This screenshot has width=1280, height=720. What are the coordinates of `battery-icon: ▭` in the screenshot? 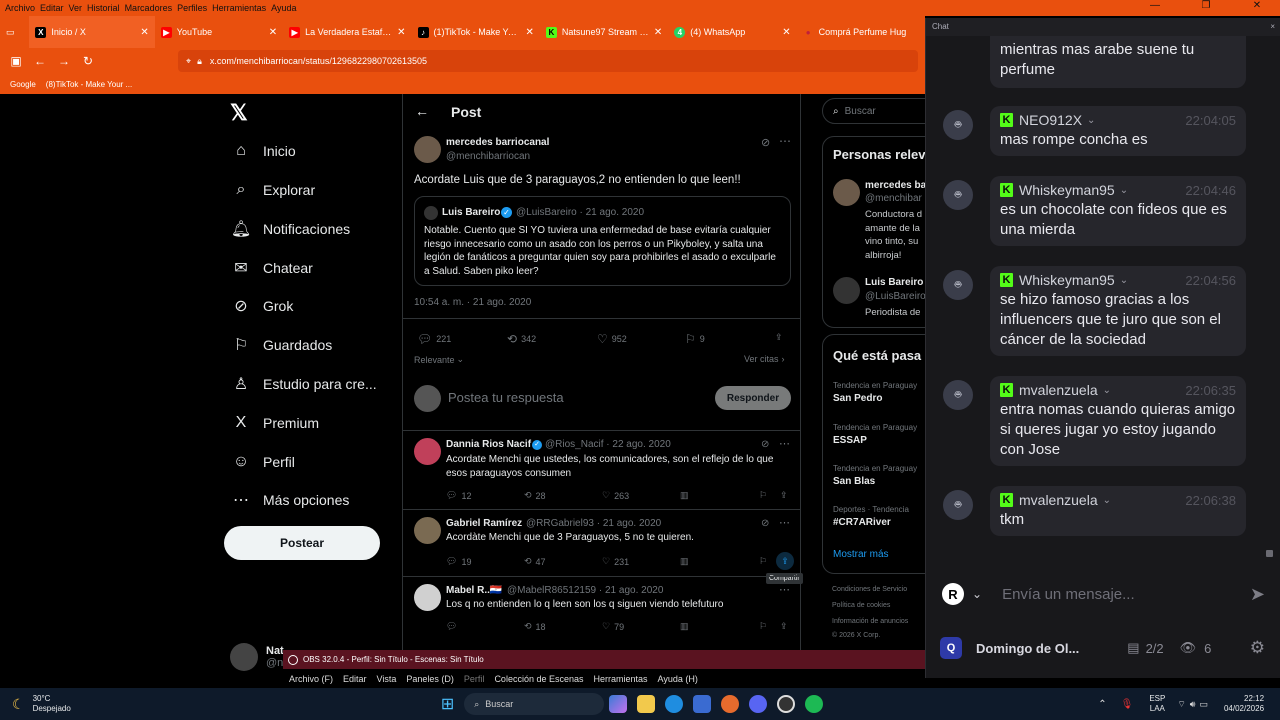 It's located at (1203, 704).